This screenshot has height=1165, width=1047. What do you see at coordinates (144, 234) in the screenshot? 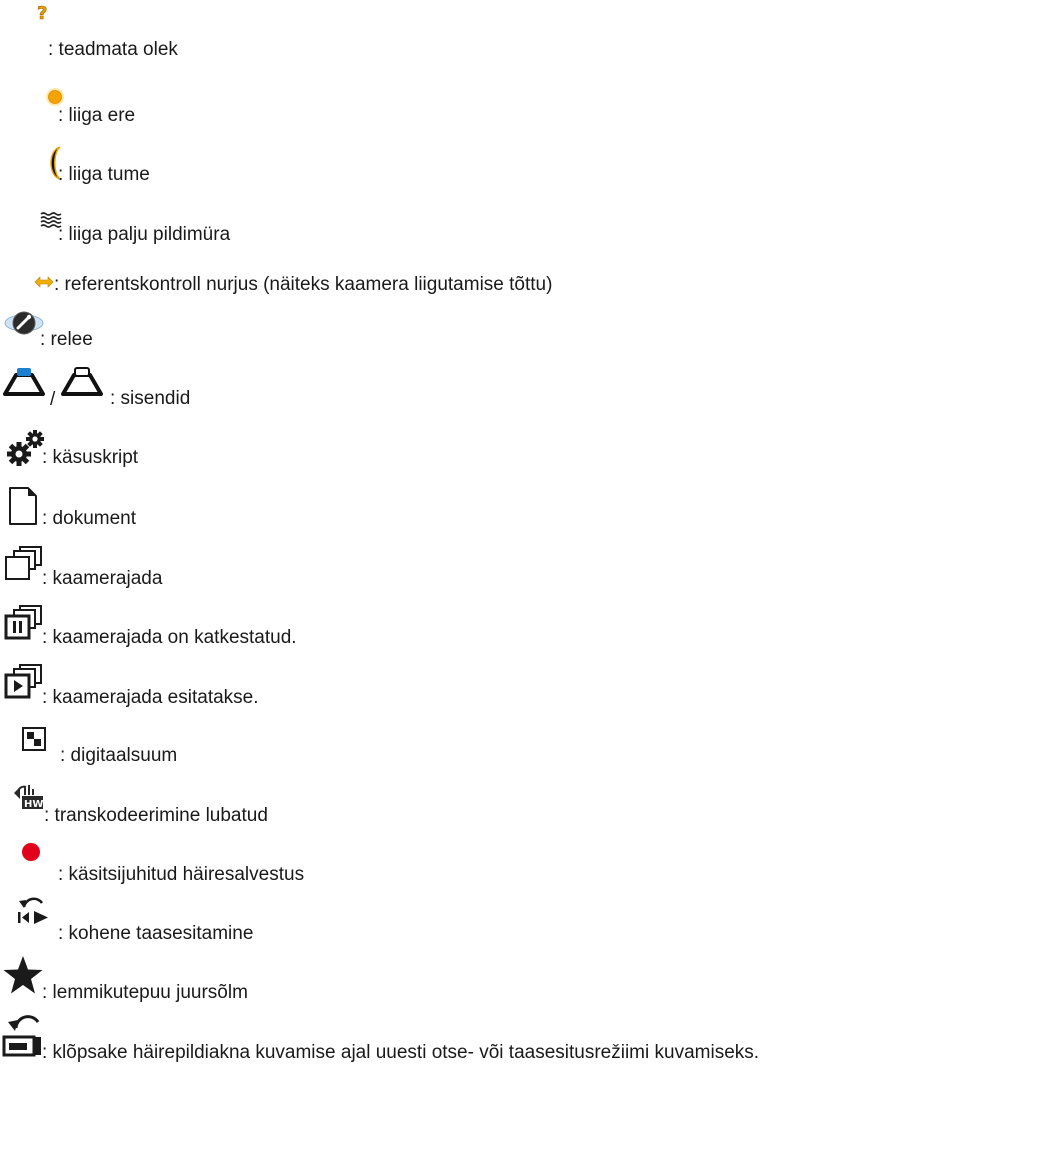
I see `item-label-too-noisy: : liiga palju pildimüra` at bounding box center [144, 234].